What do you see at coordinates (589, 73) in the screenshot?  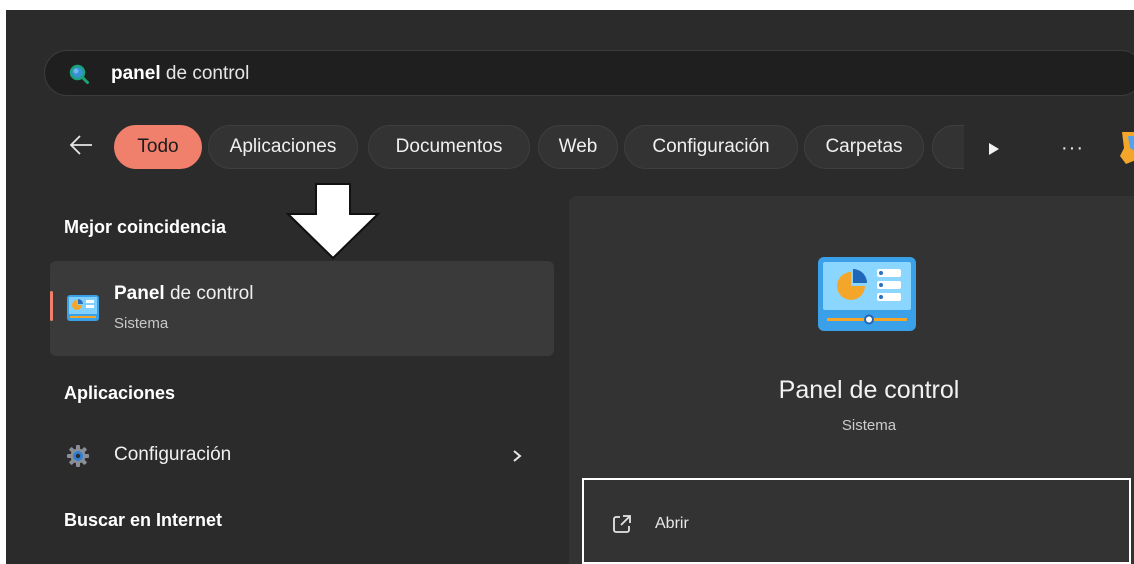 I see `search-box: panel de control` at bounding box center [589, 73].